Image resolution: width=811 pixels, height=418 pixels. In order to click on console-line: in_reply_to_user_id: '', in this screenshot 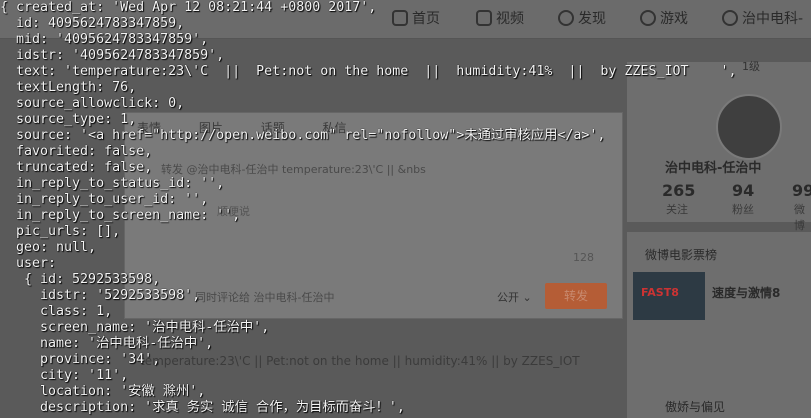, I will do `click(104, 199)`.